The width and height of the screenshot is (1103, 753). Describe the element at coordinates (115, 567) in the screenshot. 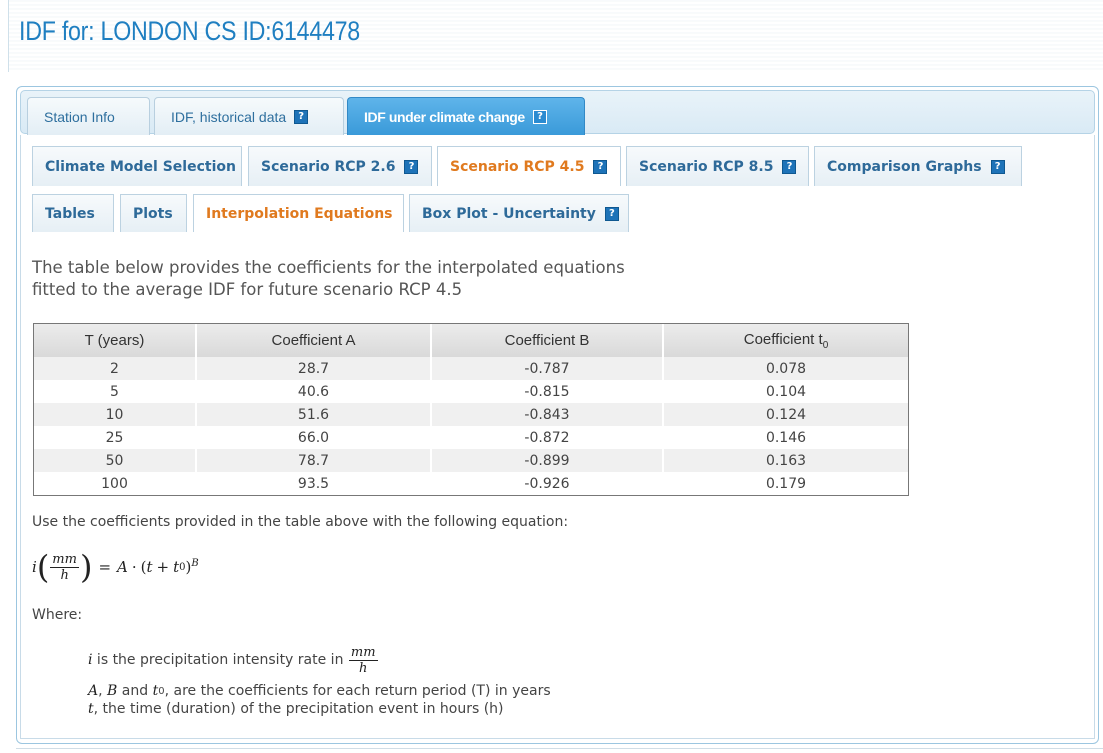

I see `idf-equation: i ( mm h ) = A · ( t + t0 ) B` at that location.